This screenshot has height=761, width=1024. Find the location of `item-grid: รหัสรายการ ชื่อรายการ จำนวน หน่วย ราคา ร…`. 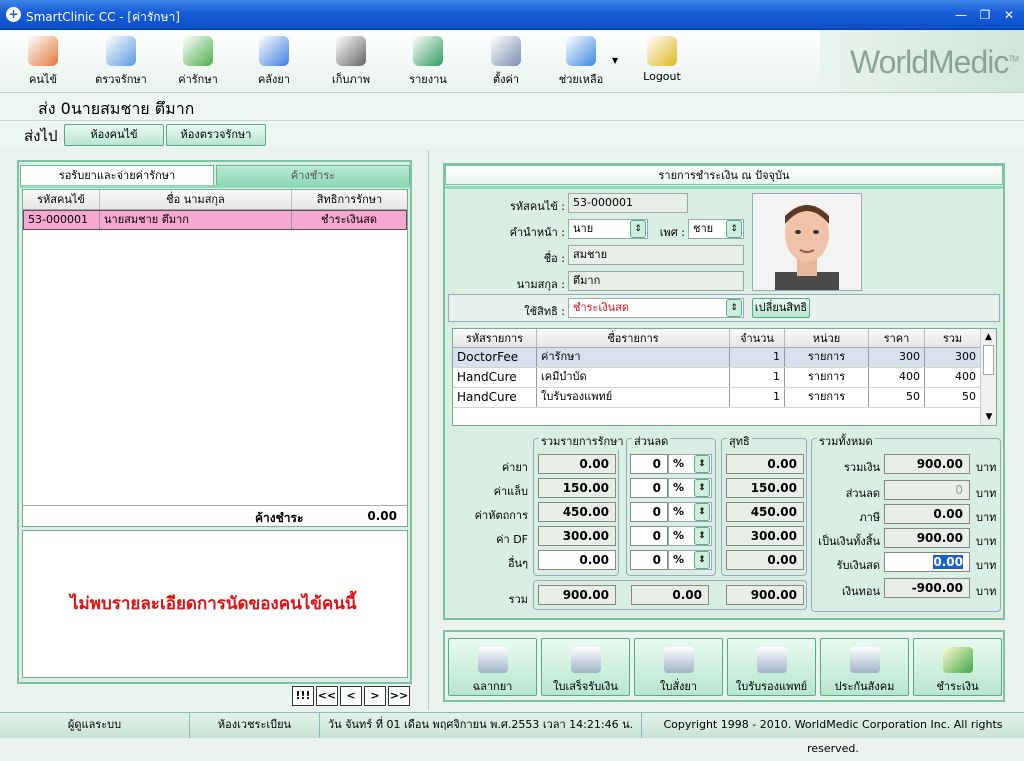

item-grid: รหัสรายการ ชื่อรายการ จำนวน หน่วย ราคา ร… is located at coordinates (724, 377).